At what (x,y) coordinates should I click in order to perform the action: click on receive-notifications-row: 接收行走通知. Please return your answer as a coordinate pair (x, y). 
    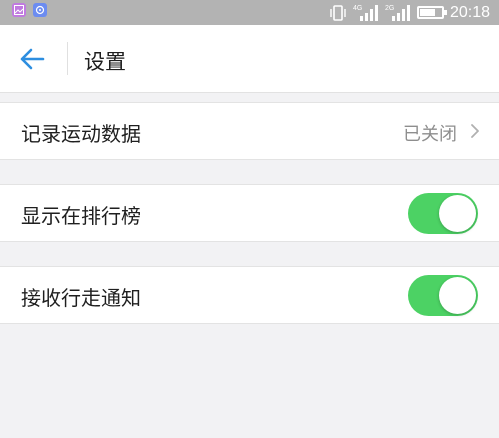
    Looking at the image, I should click on (249, 295).